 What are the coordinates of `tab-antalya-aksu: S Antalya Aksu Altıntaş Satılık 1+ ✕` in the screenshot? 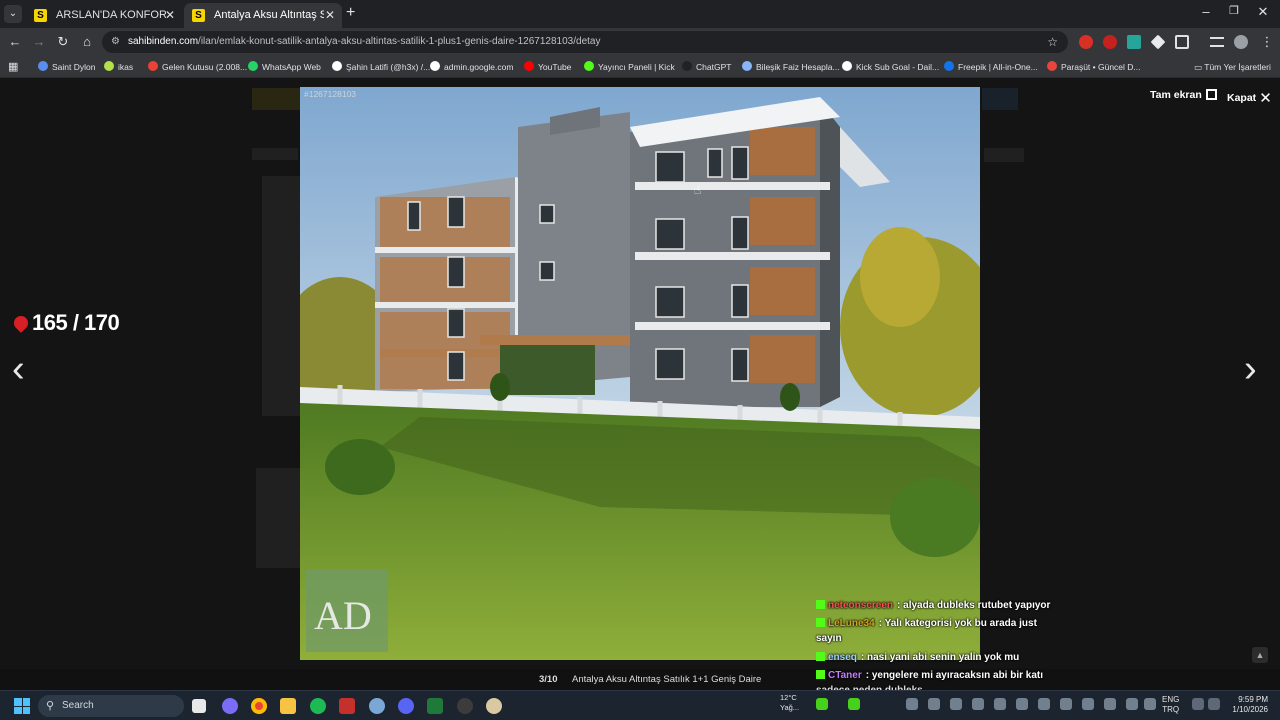 It's located at (263, 15).